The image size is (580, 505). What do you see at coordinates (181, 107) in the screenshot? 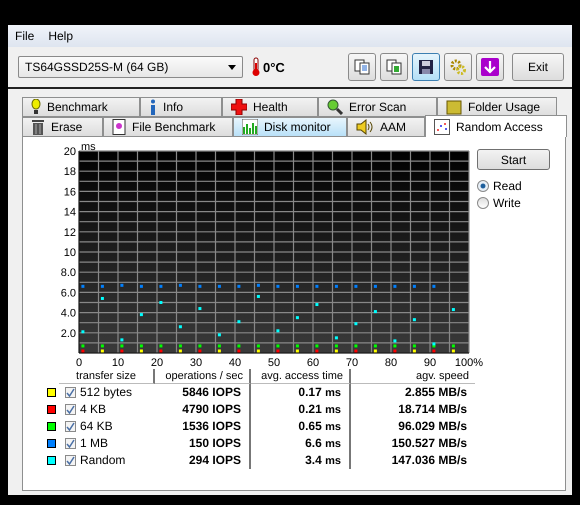
I see `tab: Info` at bounding box center [181, 107].